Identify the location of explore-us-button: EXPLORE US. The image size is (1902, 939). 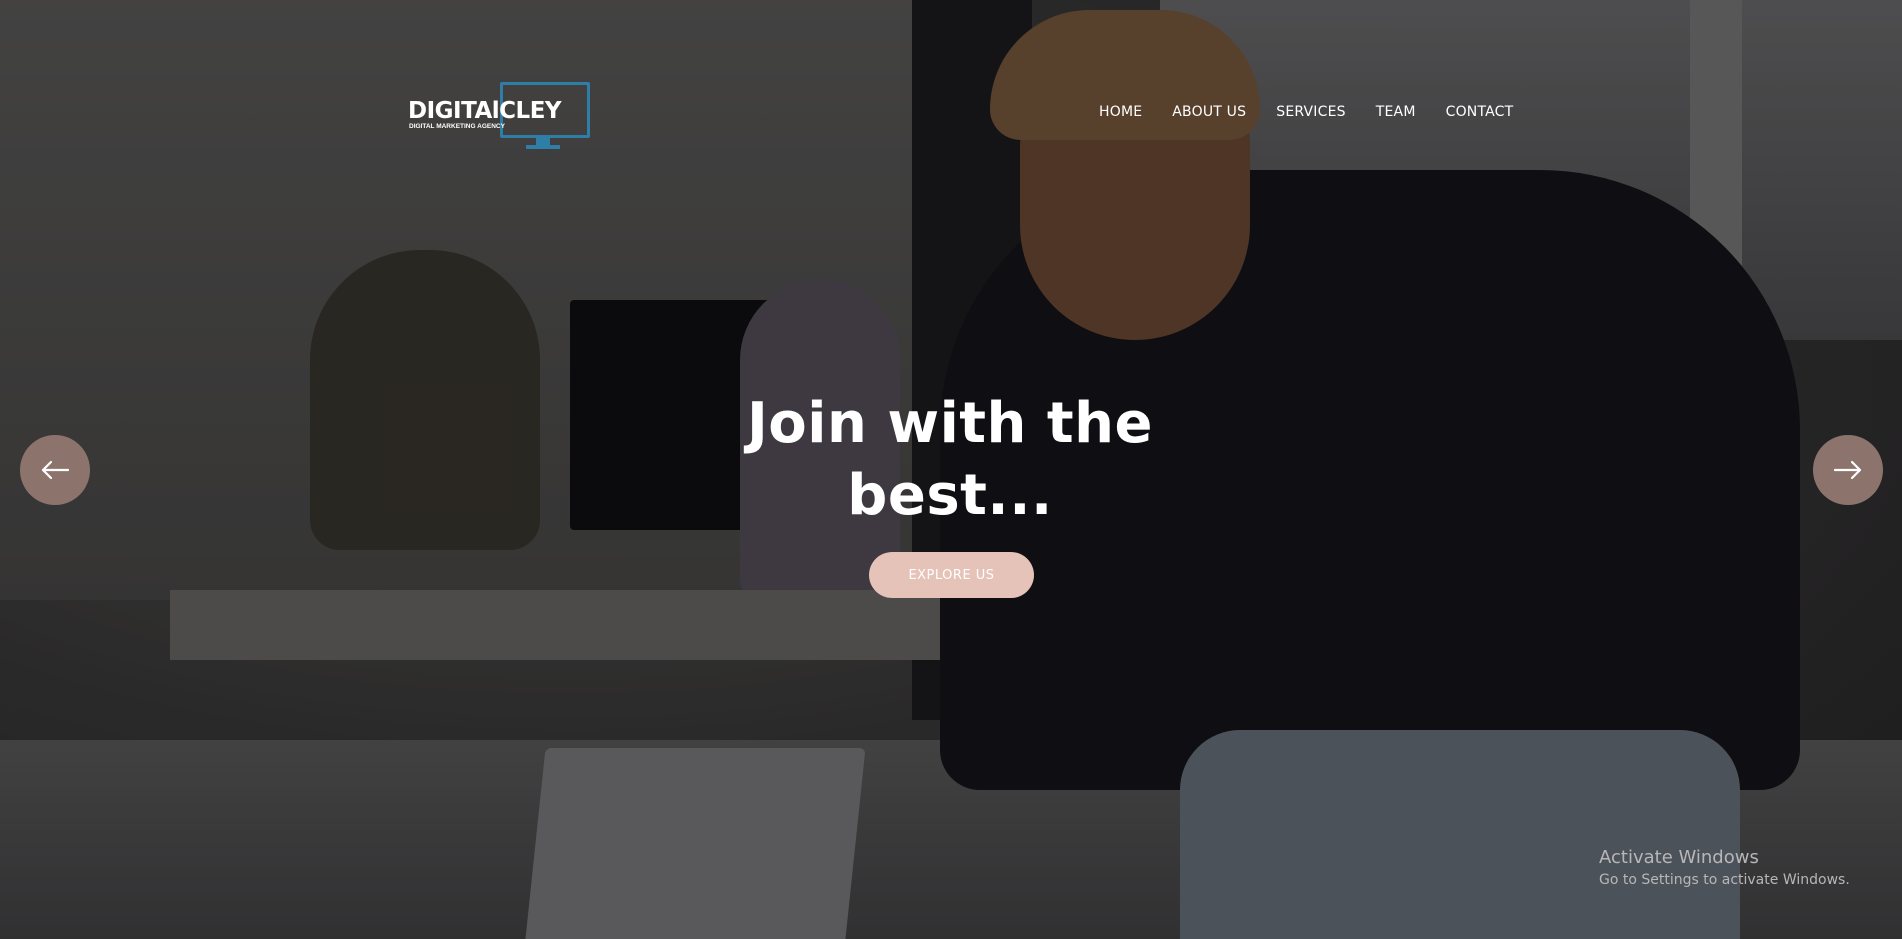
(951, 575).